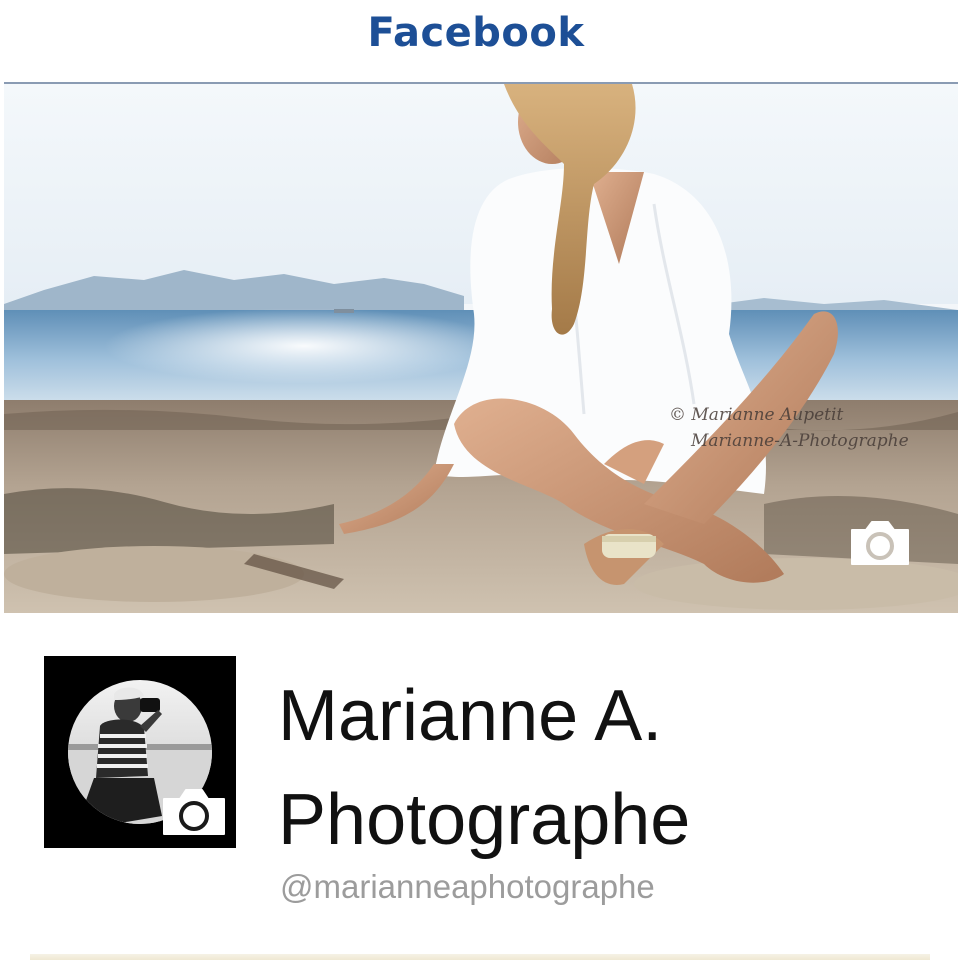 This screenshot has width=960, height=960. What do you see at coordinates (476, 33) in the screenshot?
I see `site-title: Facebook` at bounding box center [476, 33].